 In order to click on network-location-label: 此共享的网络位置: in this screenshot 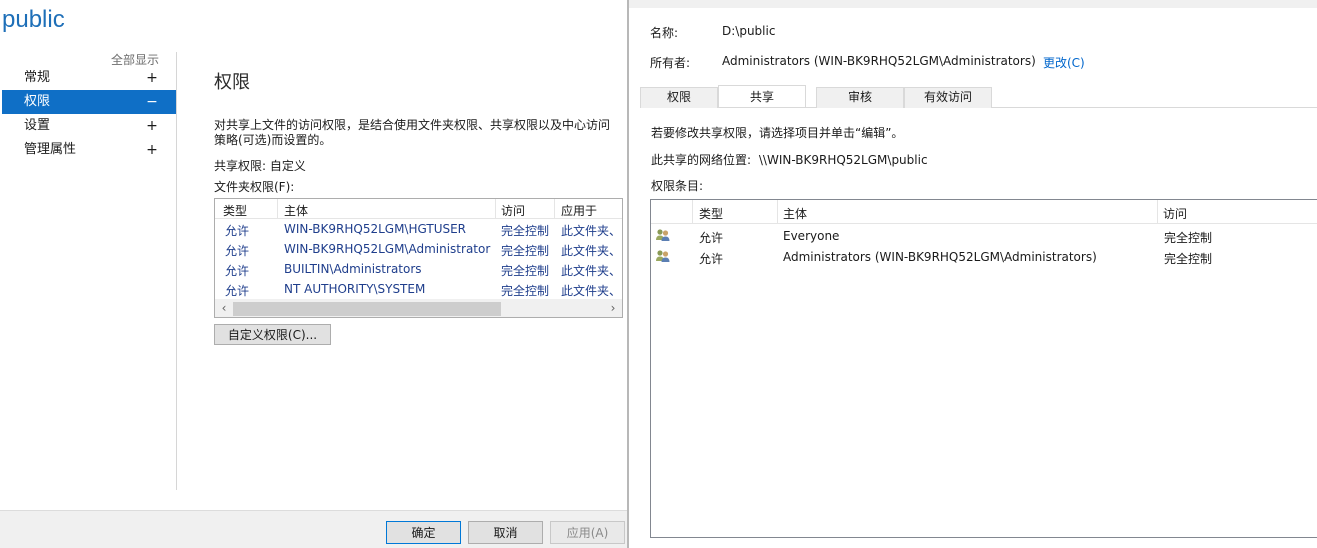, I will do `click(701, 160)`.